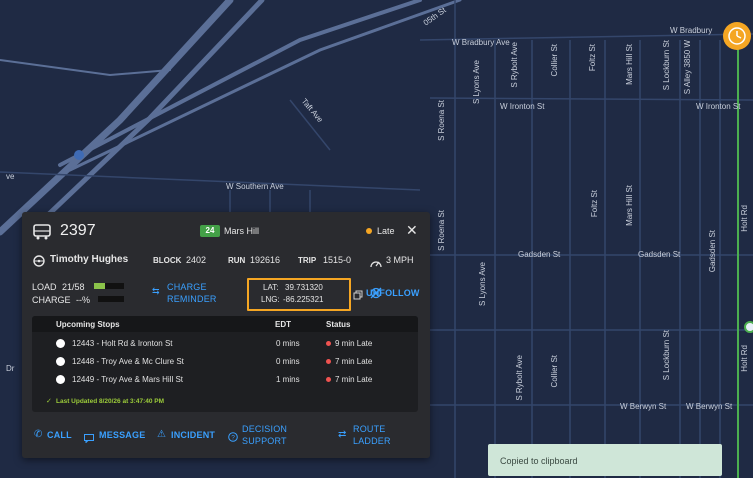 The width and height of the screenshot is (753, 478). I want to click on route-ladder-button: ROUTE LADDER, so click(378, 435).